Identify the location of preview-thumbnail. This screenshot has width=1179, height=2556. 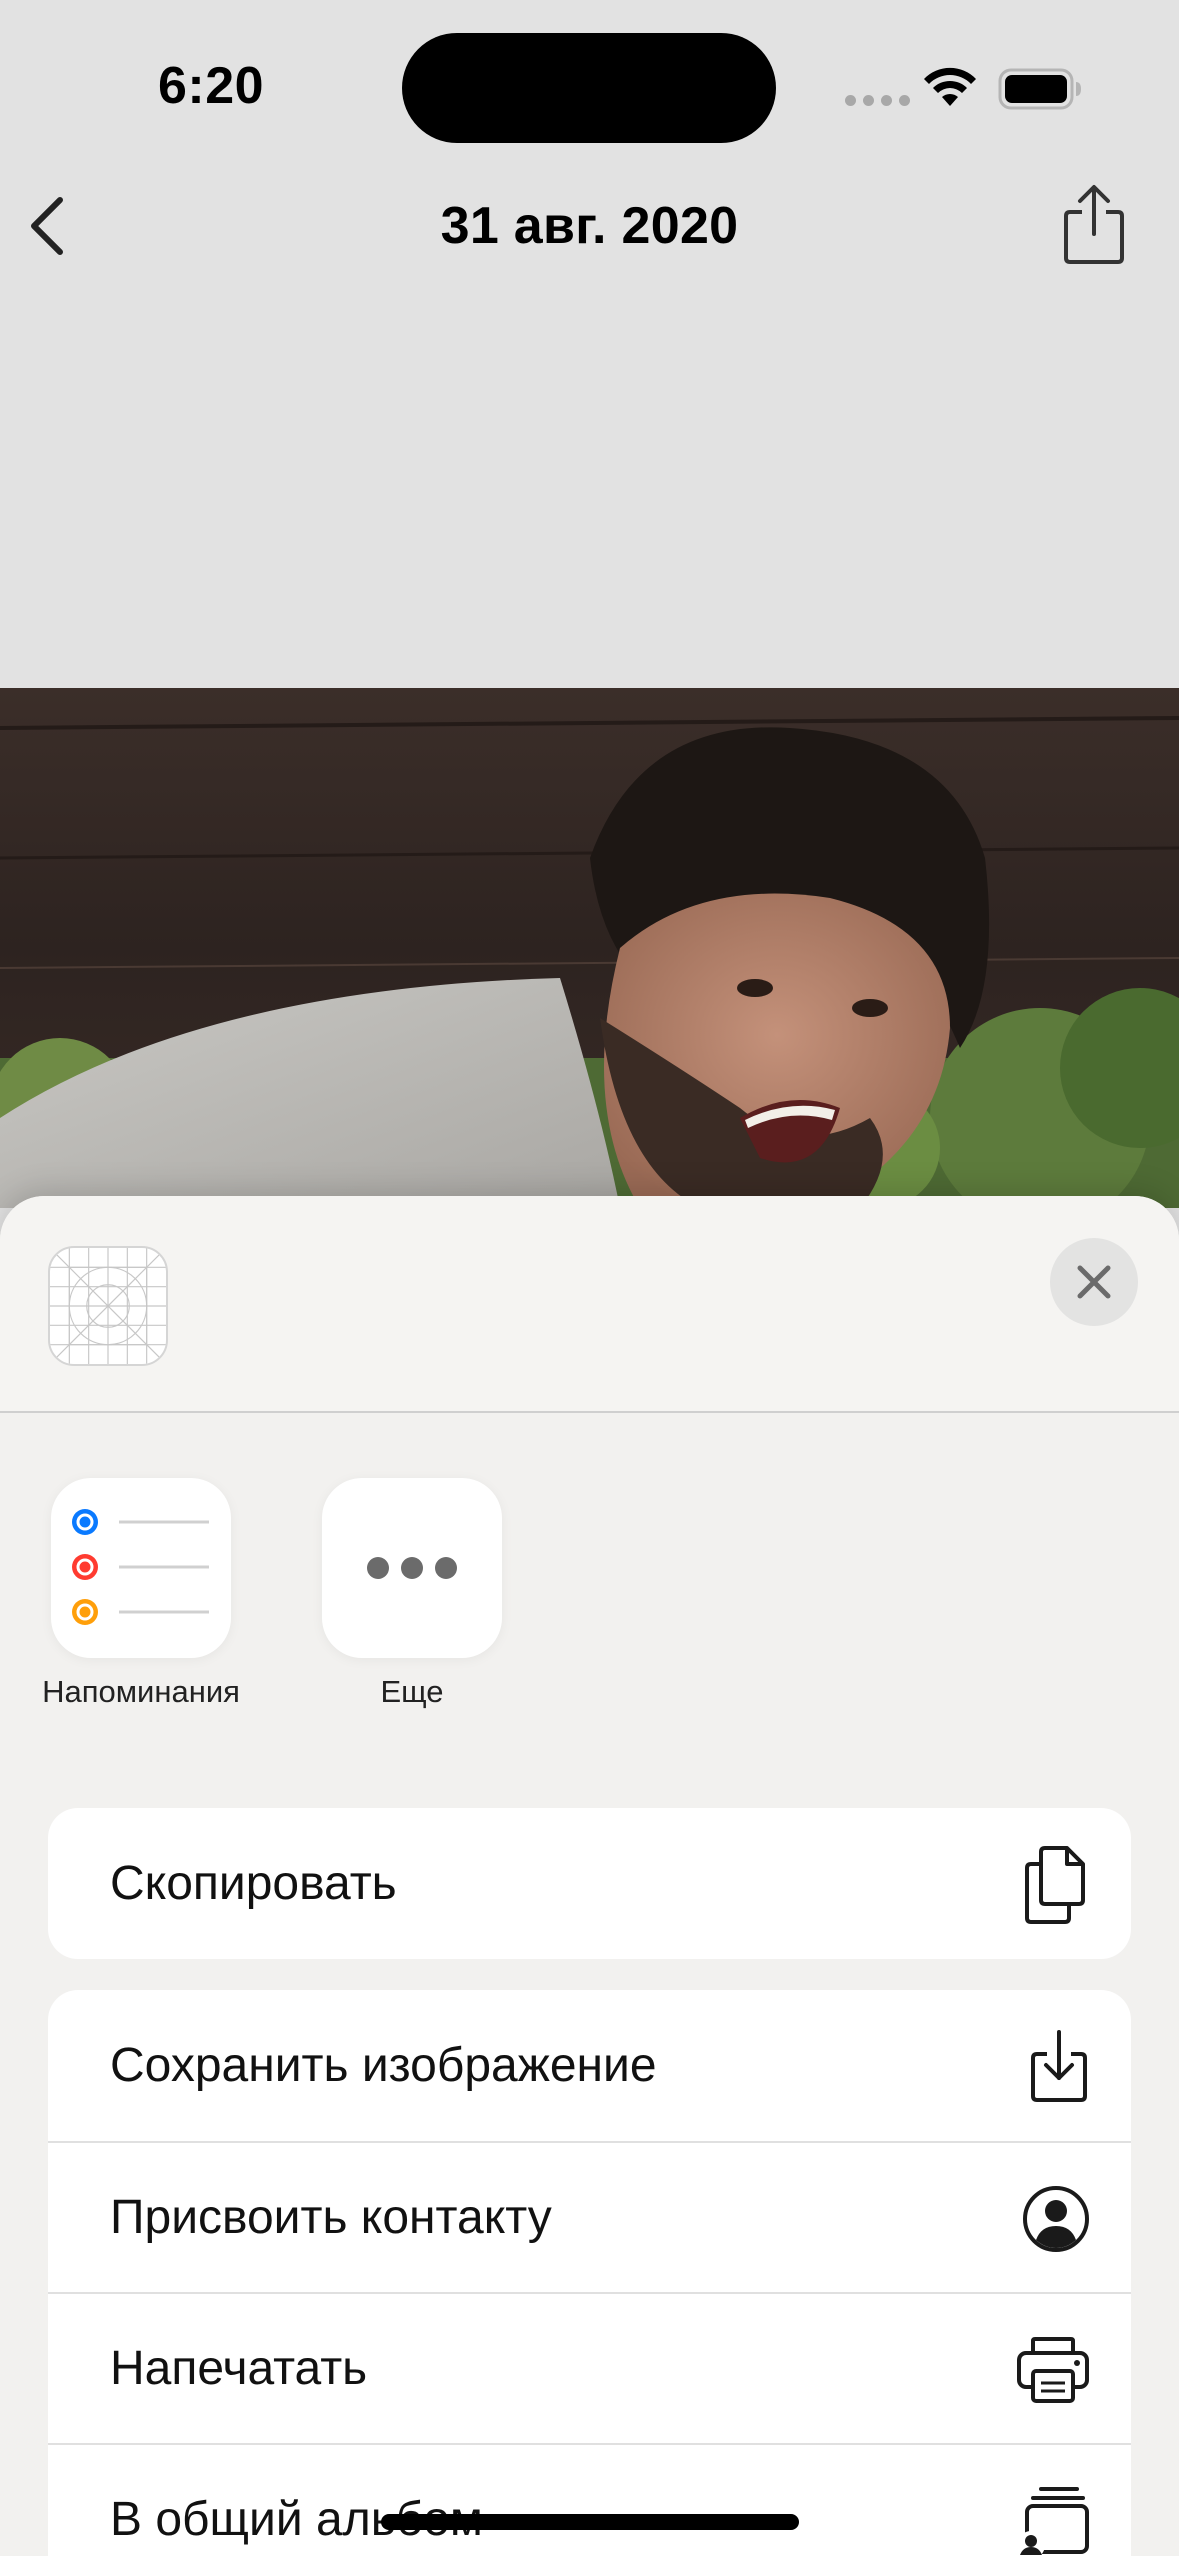
(108, 1306).